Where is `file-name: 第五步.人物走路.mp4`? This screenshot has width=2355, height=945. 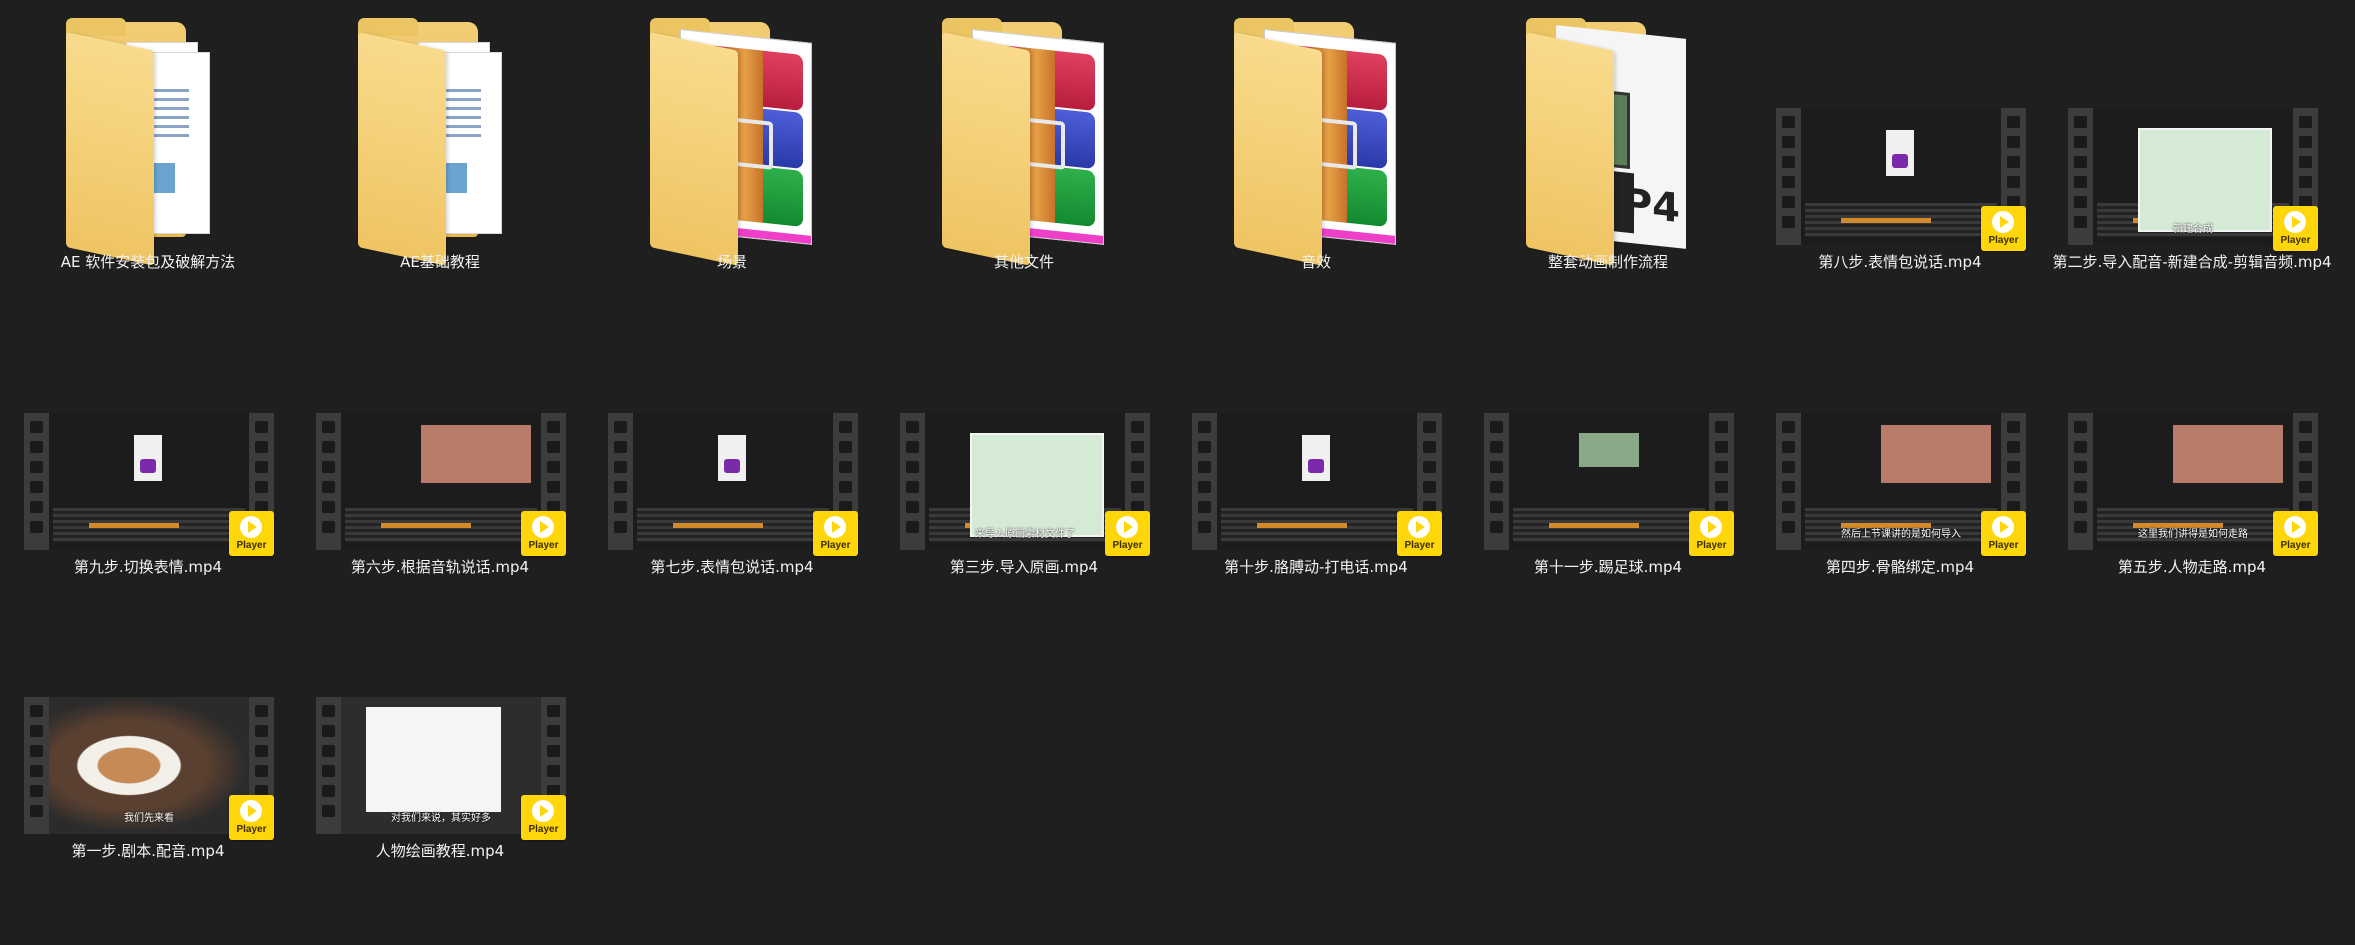 file-name: 第五步.人物走路.mp4 is located at coordinates (2192, 567).